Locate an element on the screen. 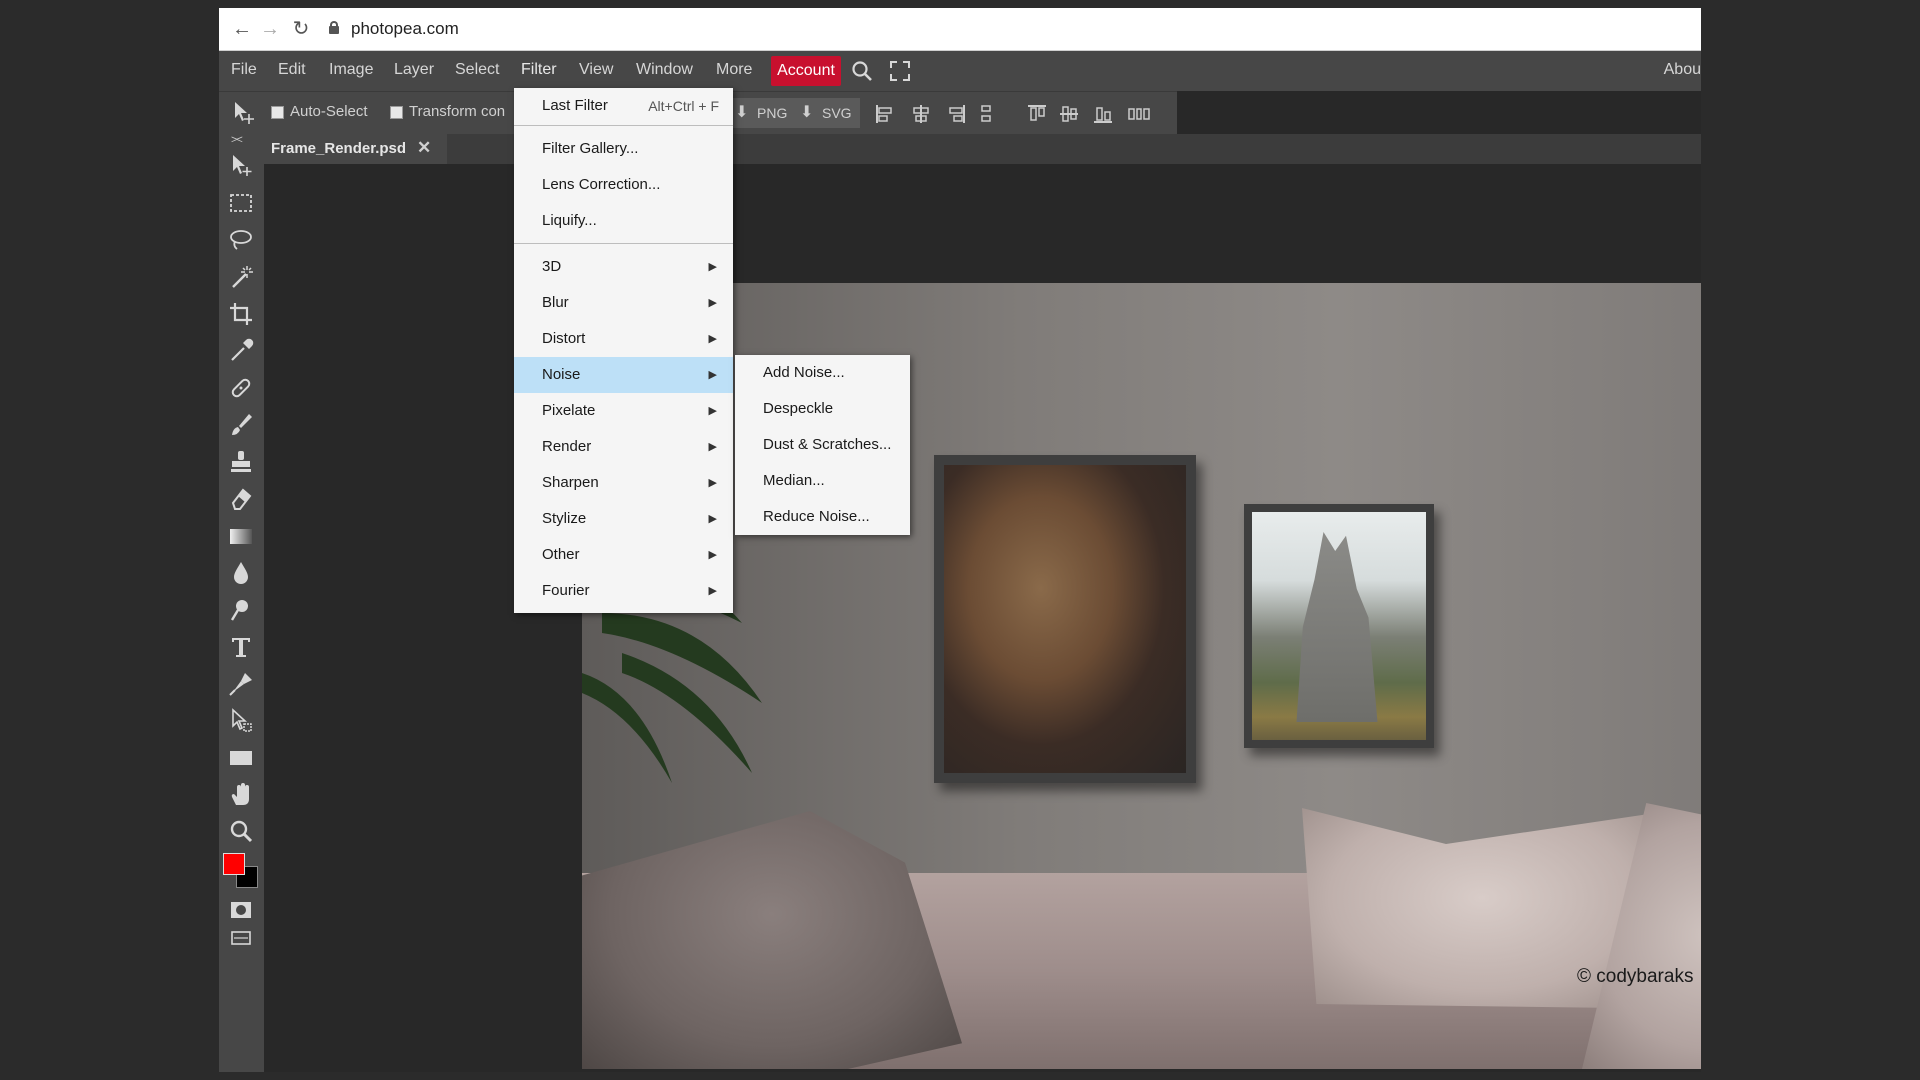  export-svg-button: ⬇ SVG is located at coordinates (826, 113).